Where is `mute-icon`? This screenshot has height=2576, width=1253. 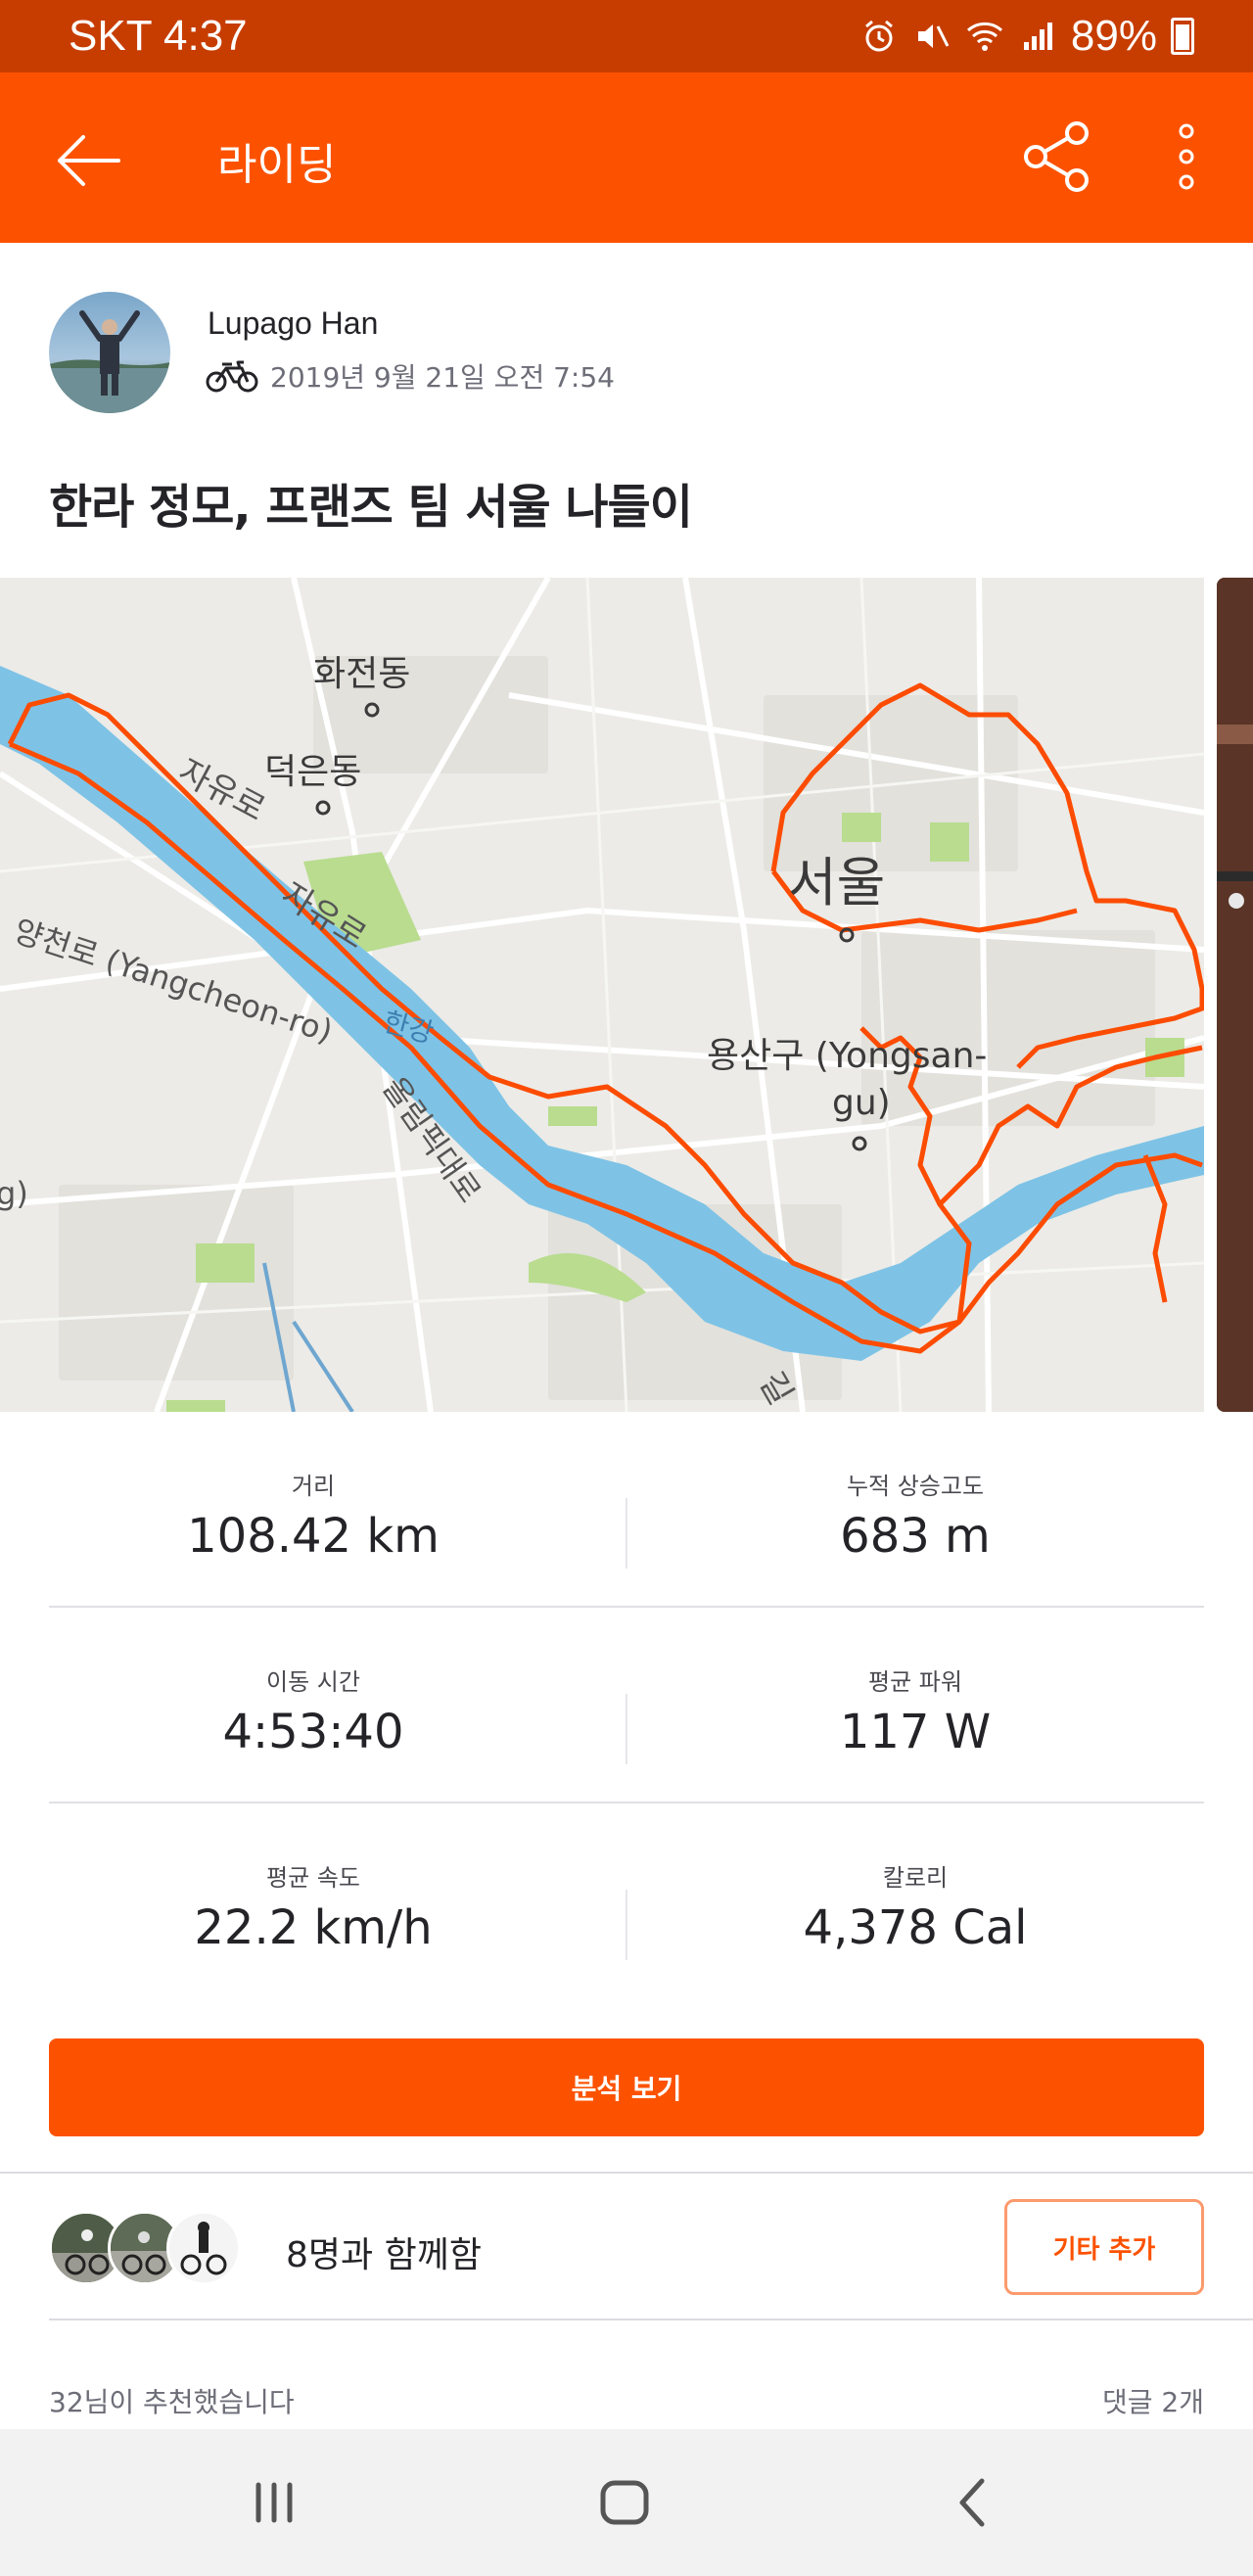 mute-icon is located at coordinates (931, 36).